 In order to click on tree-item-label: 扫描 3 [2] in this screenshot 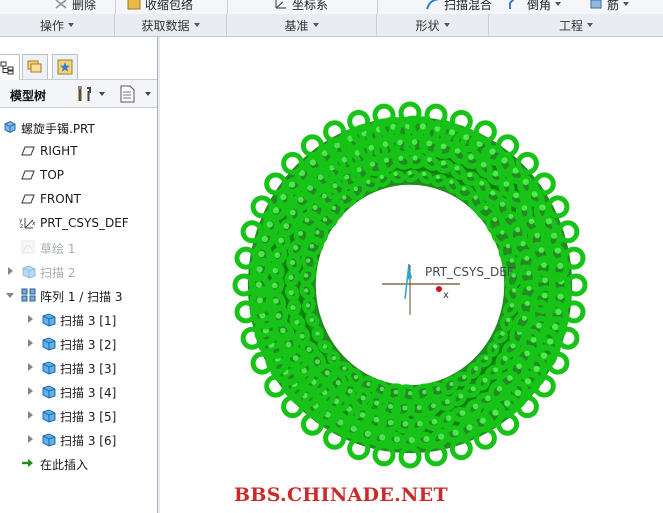, I will do `click(88, 345)`.